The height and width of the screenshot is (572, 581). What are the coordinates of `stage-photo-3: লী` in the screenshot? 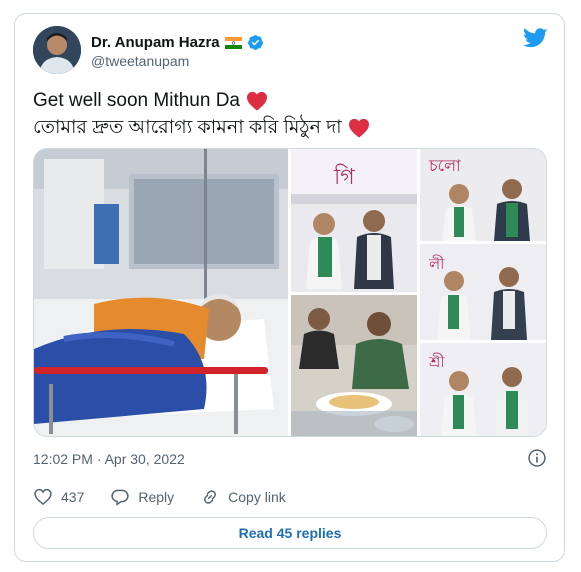 It's located at (483, 292).